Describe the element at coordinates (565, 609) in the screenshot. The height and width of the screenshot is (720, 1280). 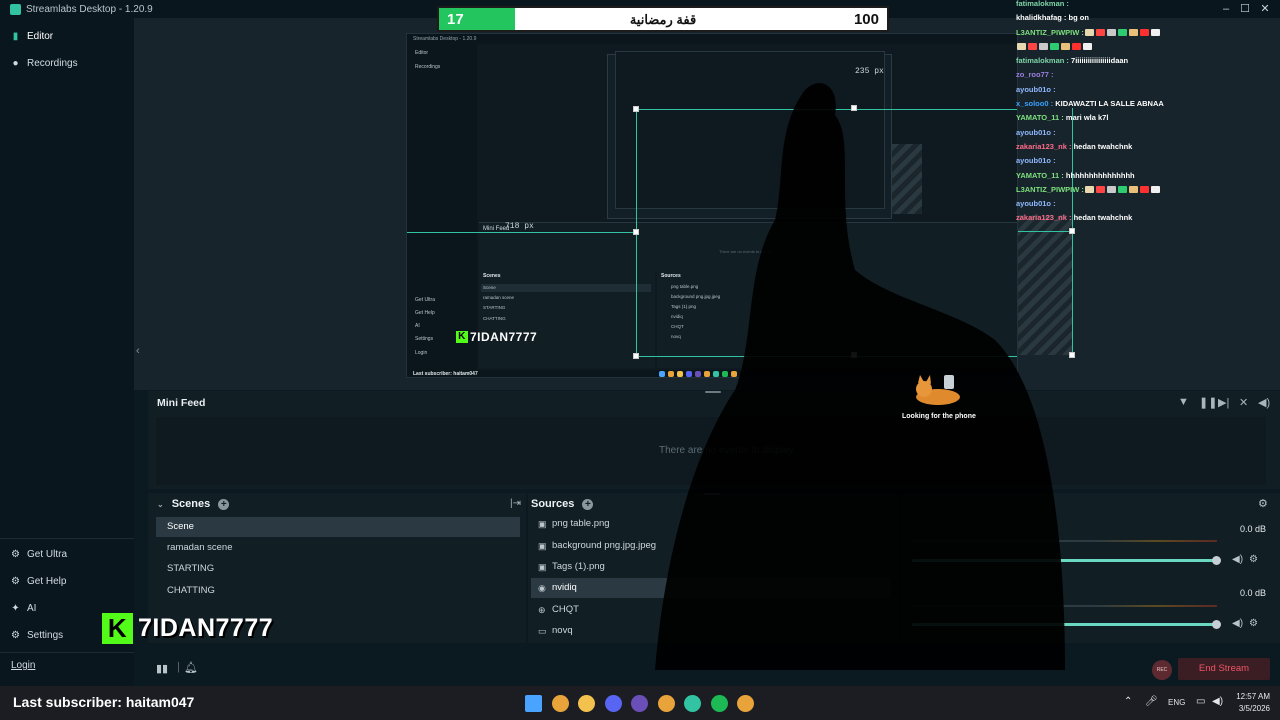
I see `source-name: CHQT` at that location.